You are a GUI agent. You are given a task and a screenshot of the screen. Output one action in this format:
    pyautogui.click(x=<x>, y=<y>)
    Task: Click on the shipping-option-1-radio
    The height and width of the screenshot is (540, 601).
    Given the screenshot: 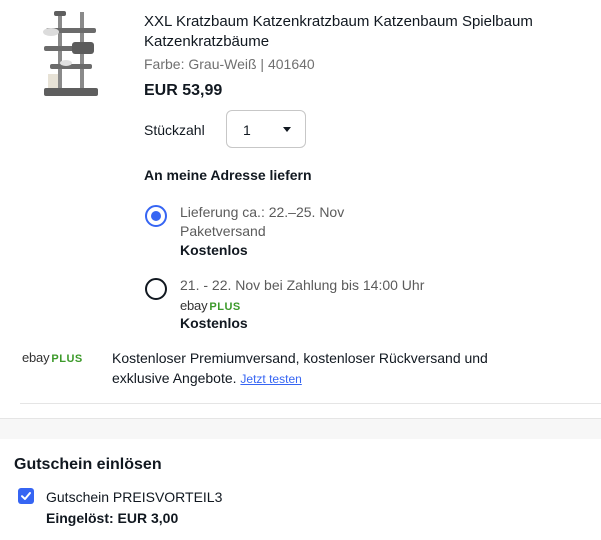 What is the action you would take?
    pyautogui.click(x=156, y=216)
    